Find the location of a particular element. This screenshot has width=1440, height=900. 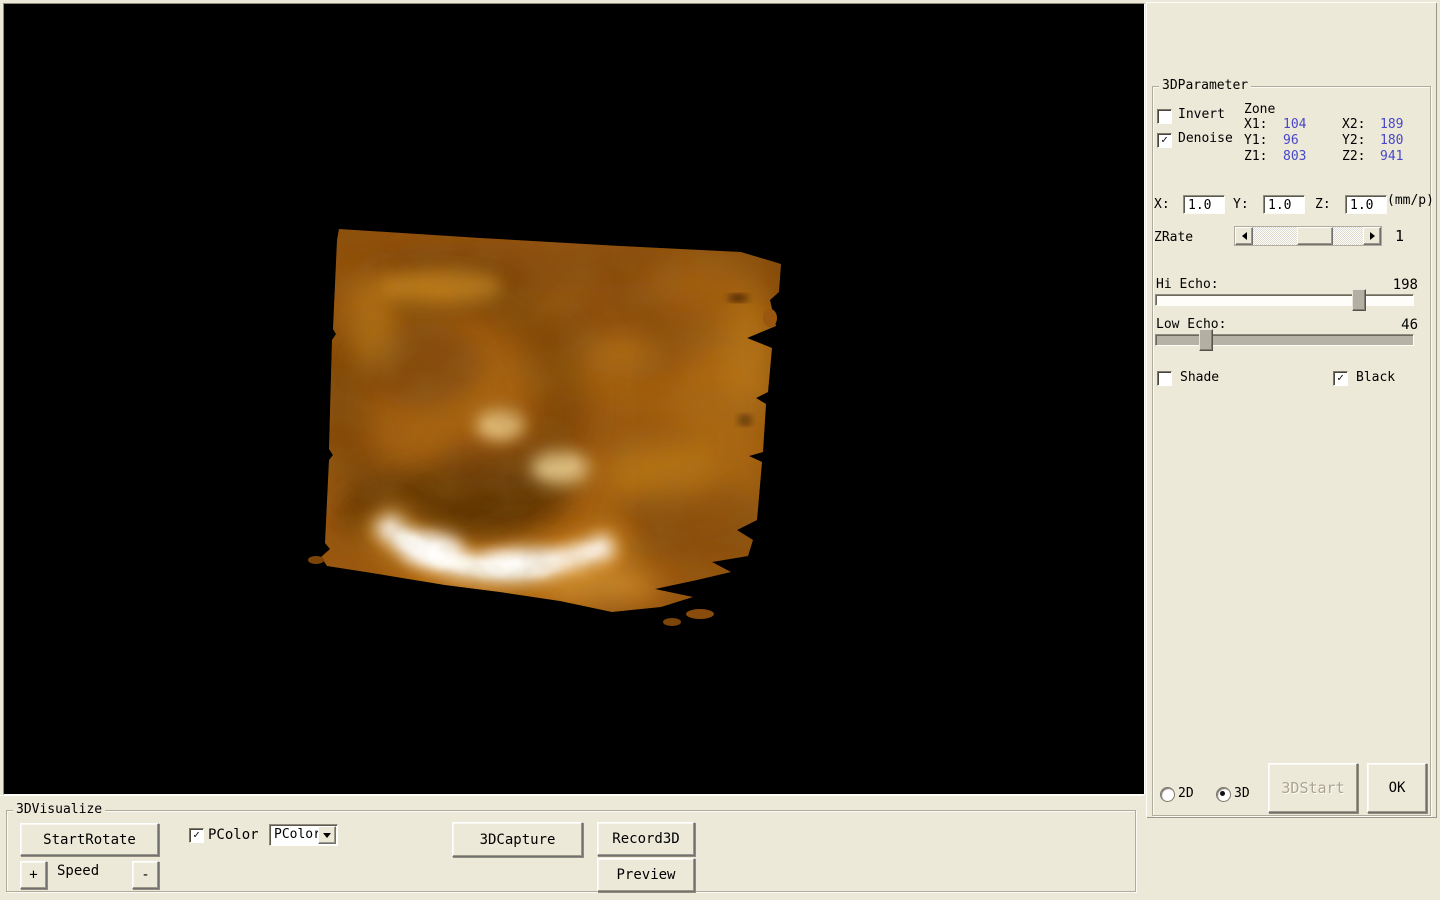

black-label: Black is located at coordinates (1376, 377).